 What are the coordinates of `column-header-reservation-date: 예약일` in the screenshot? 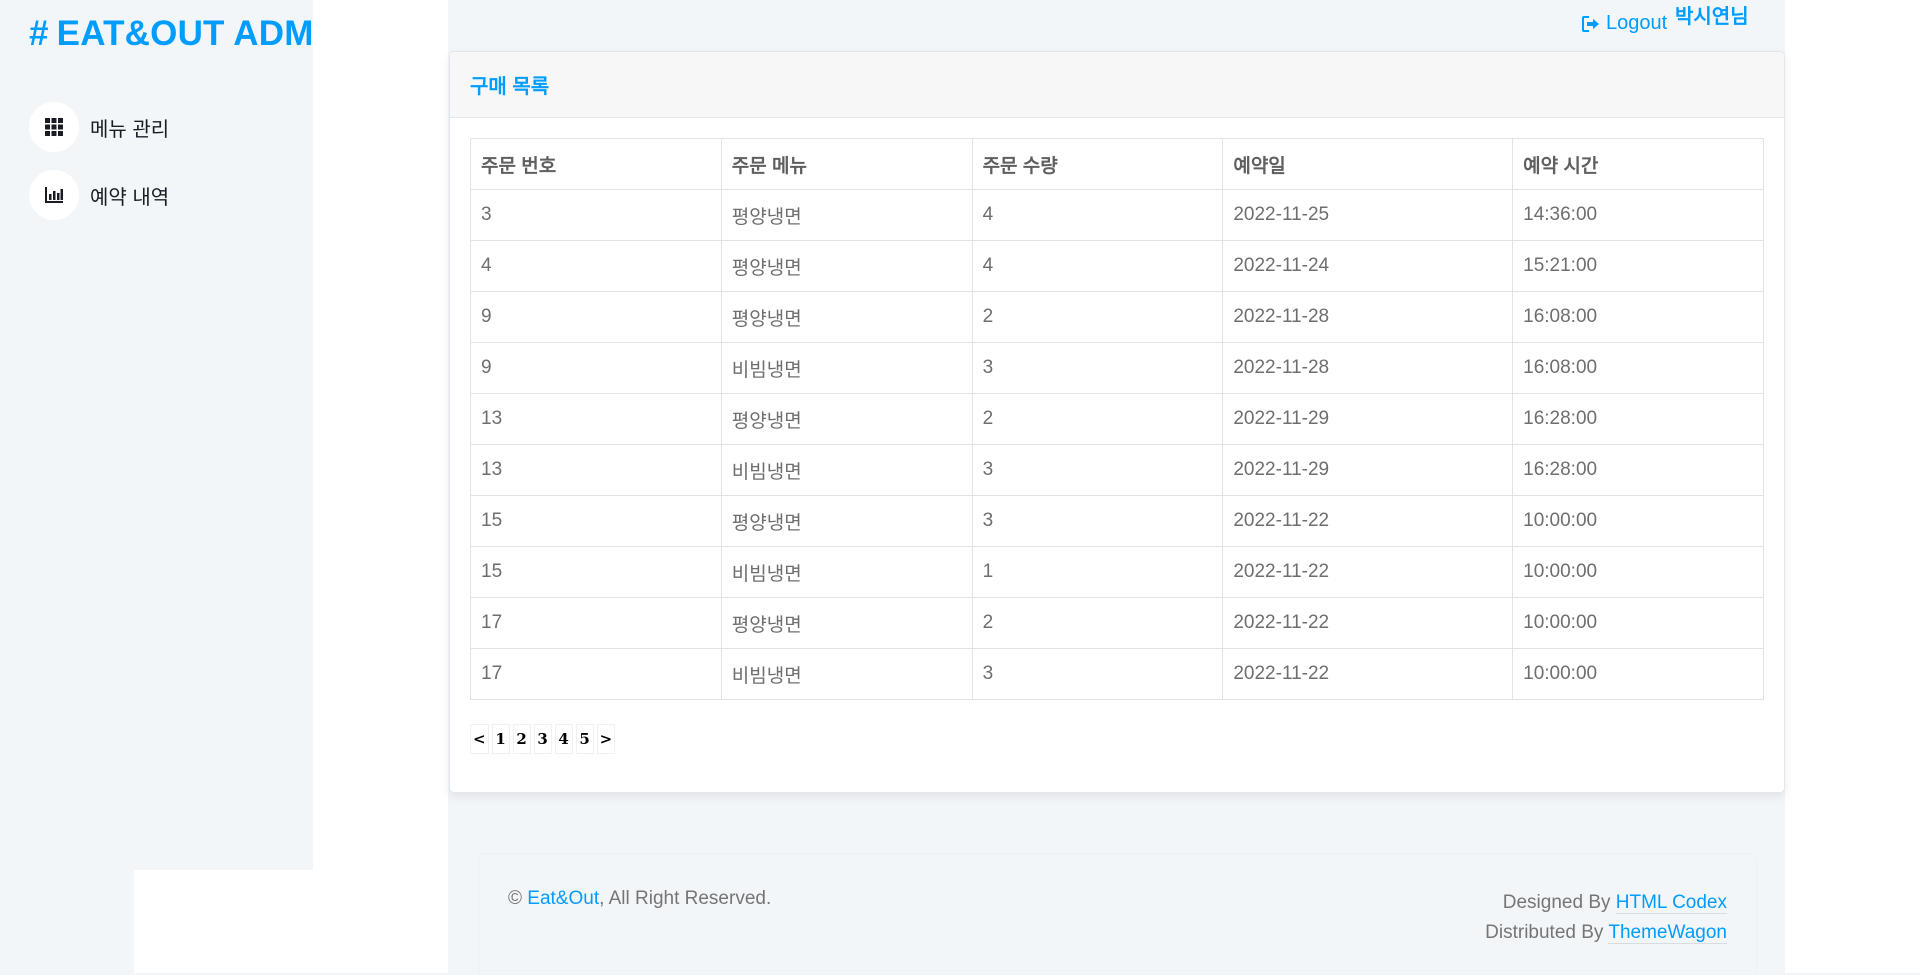 It's located at (1368, 164).